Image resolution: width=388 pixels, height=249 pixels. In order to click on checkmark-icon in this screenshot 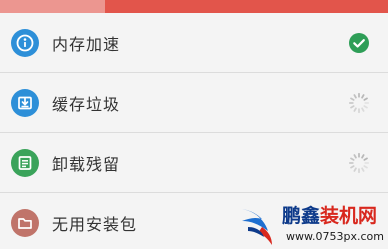, I will do `click(359, 43)`.